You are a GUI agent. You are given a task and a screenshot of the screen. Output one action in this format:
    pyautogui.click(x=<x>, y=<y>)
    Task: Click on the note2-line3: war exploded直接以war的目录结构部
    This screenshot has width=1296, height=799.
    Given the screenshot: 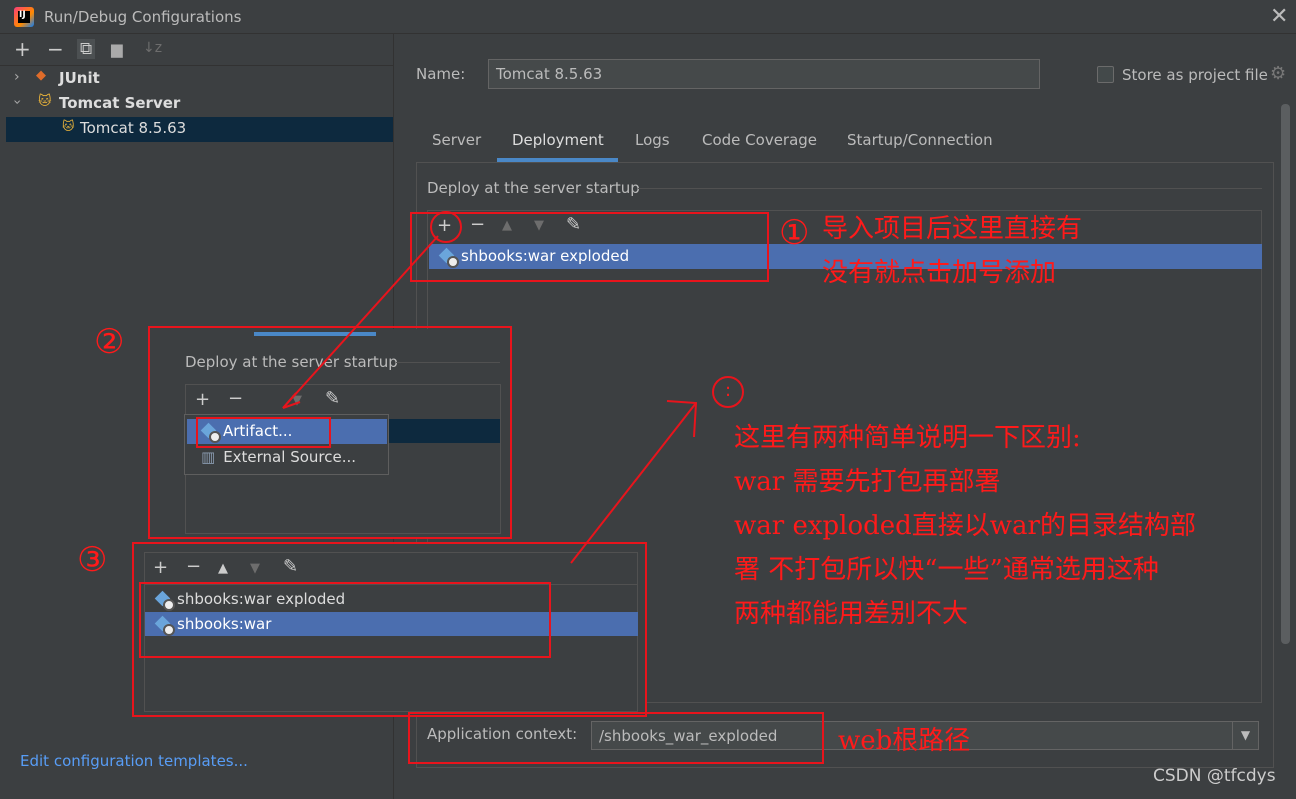 What is the action you would take?
    pyautogui.click(x=965, y=526)
    